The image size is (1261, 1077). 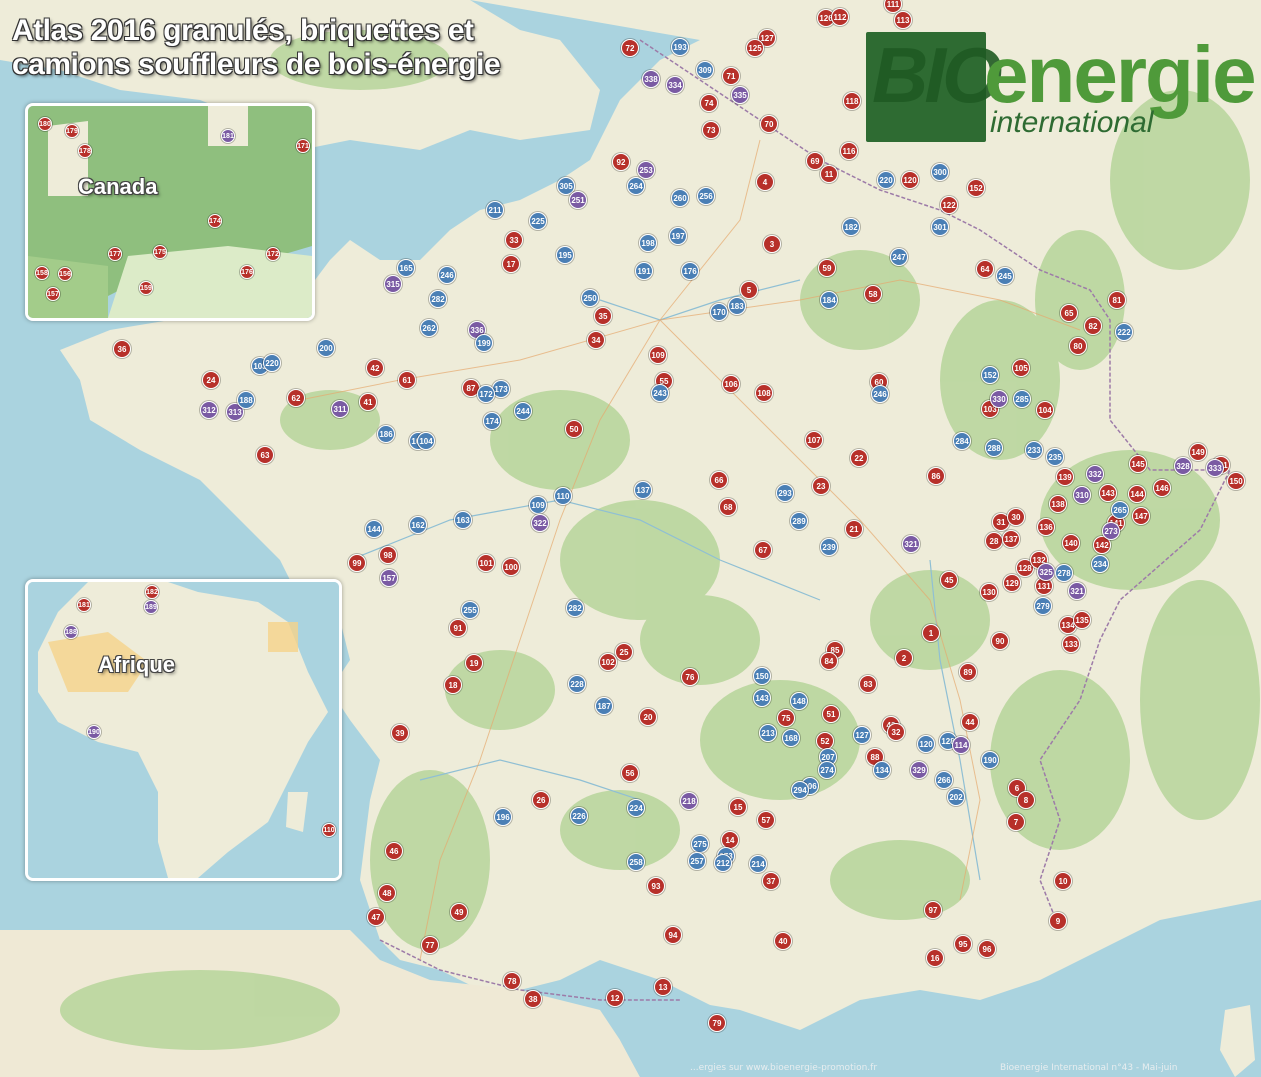 What do you see at coordinates (660, 393) in the screenshot?
I see `france-marker-truck: 243` at bounding box center [660, 393].